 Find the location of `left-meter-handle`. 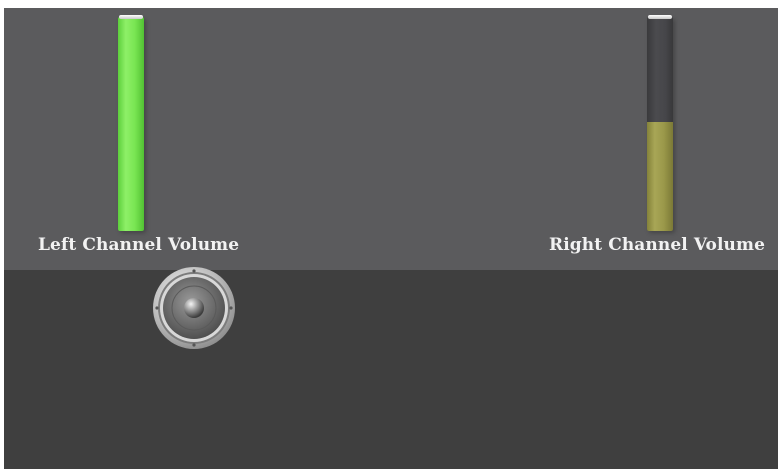

left-meter-handle is located at coordinates (131, 17).